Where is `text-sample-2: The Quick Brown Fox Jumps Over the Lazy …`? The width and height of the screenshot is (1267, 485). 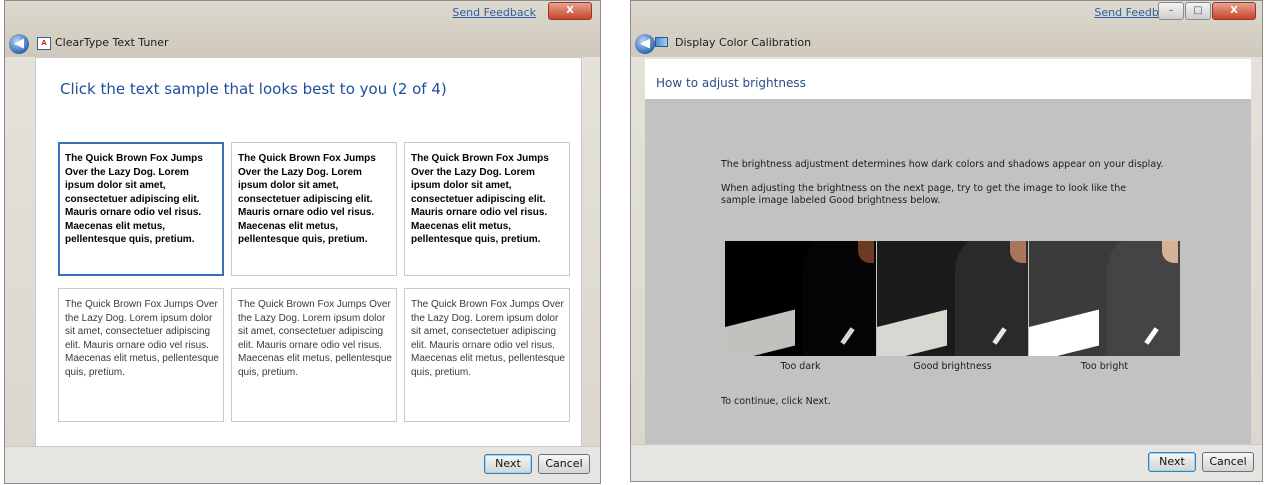
text-sample-2: The Quick Brown Fox Jumps Over the Lazy … is located at coordinates (314, 209).